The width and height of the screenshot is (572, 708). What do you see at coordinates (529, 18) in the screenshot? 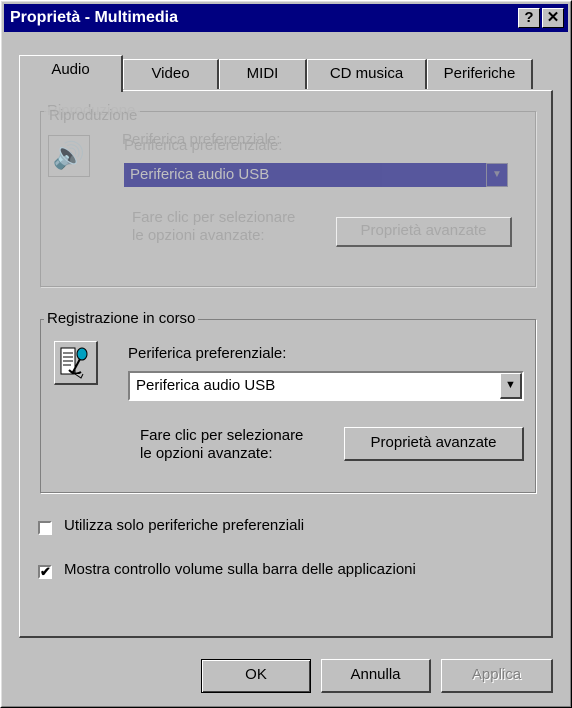
I see `help-button: ?` at bounding box center [529, 18].